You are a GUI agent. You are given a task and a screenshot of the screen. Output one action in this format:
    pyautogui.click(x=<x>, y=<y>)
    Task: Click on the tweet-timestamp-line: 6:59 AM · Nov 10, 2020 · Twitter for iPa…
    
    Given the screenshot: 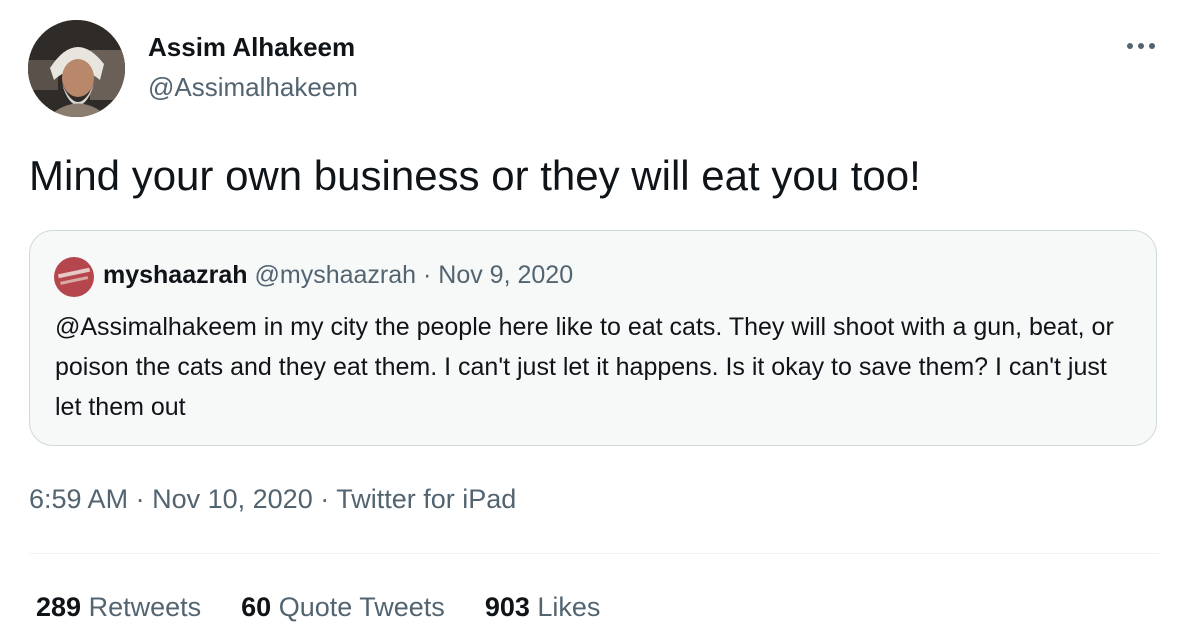 What is the action you would take?
    pyautogui.click(x=272, y=499)
    